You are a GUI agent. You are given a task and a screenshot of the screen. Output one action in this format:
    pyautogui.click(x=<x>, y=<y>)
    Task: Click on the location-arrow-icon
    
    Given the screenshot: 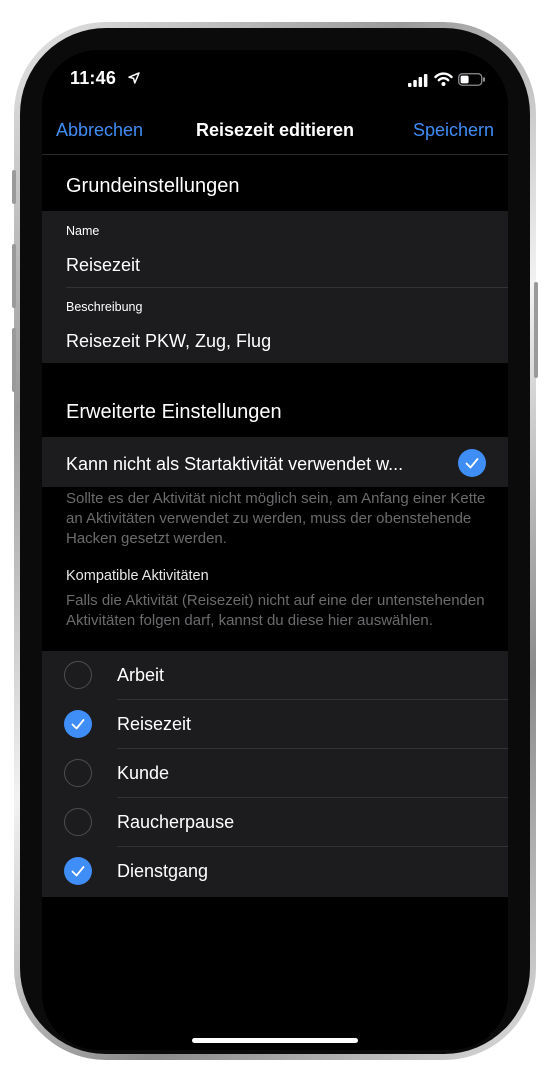 What is the action you would take?
    pyautogui.click(x=134, y=78)
    